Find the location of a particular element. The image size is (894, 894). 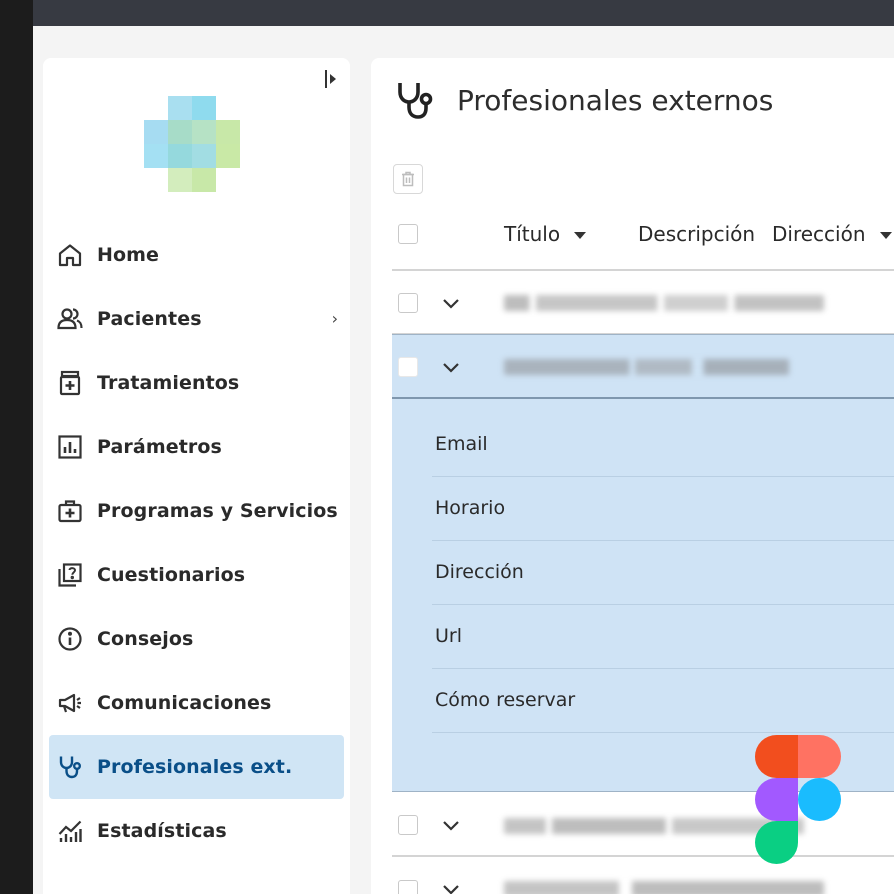

column-header-label: Título is located at coordinates (532, 234).